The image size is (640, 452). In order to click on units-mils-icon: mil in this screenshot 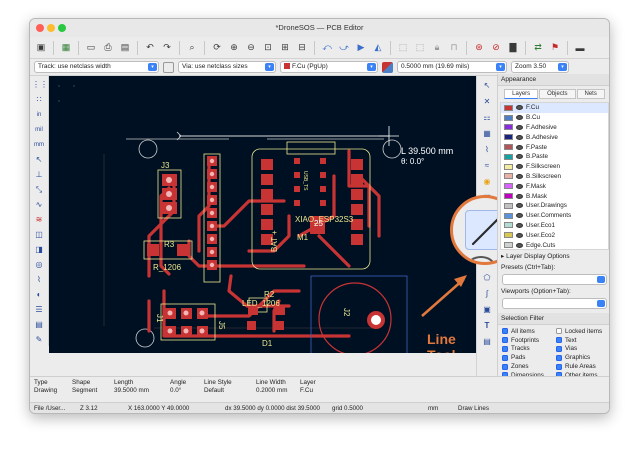, I will do `click(39, 130)`.